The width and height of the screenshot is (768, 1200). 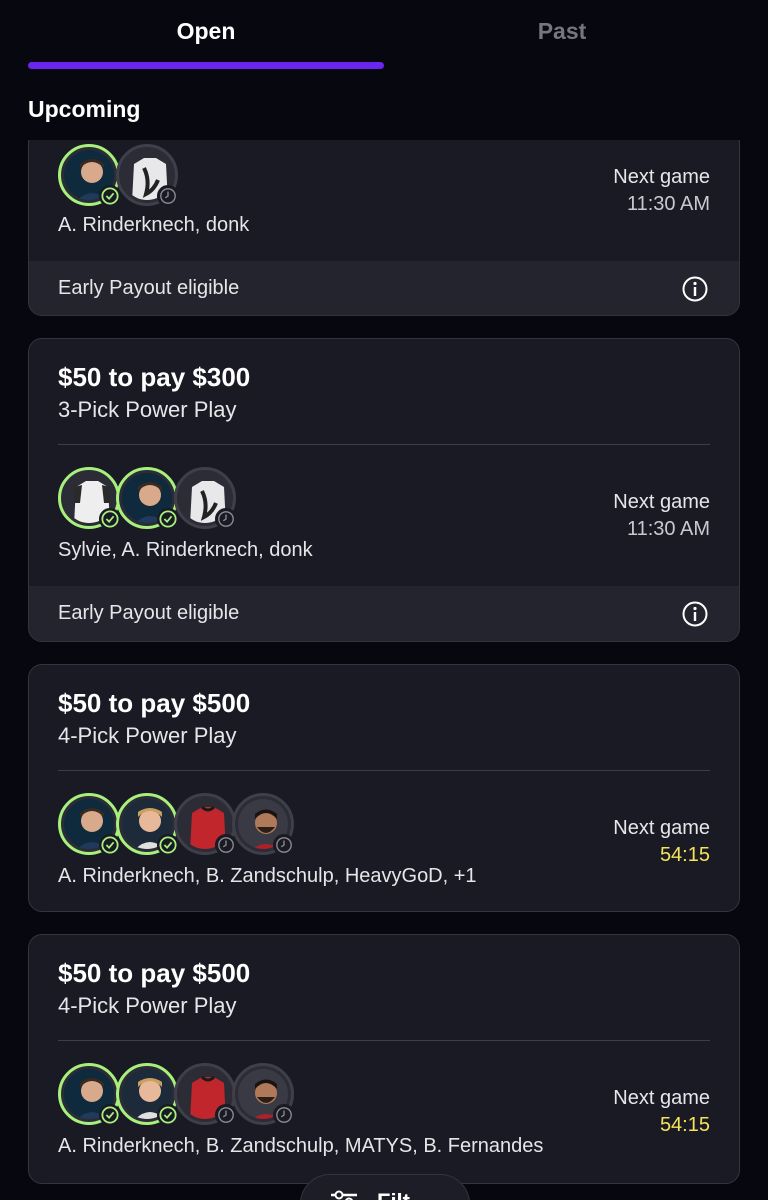 I want to click on tab-bar: Open Past, so click(x=384, y=36).